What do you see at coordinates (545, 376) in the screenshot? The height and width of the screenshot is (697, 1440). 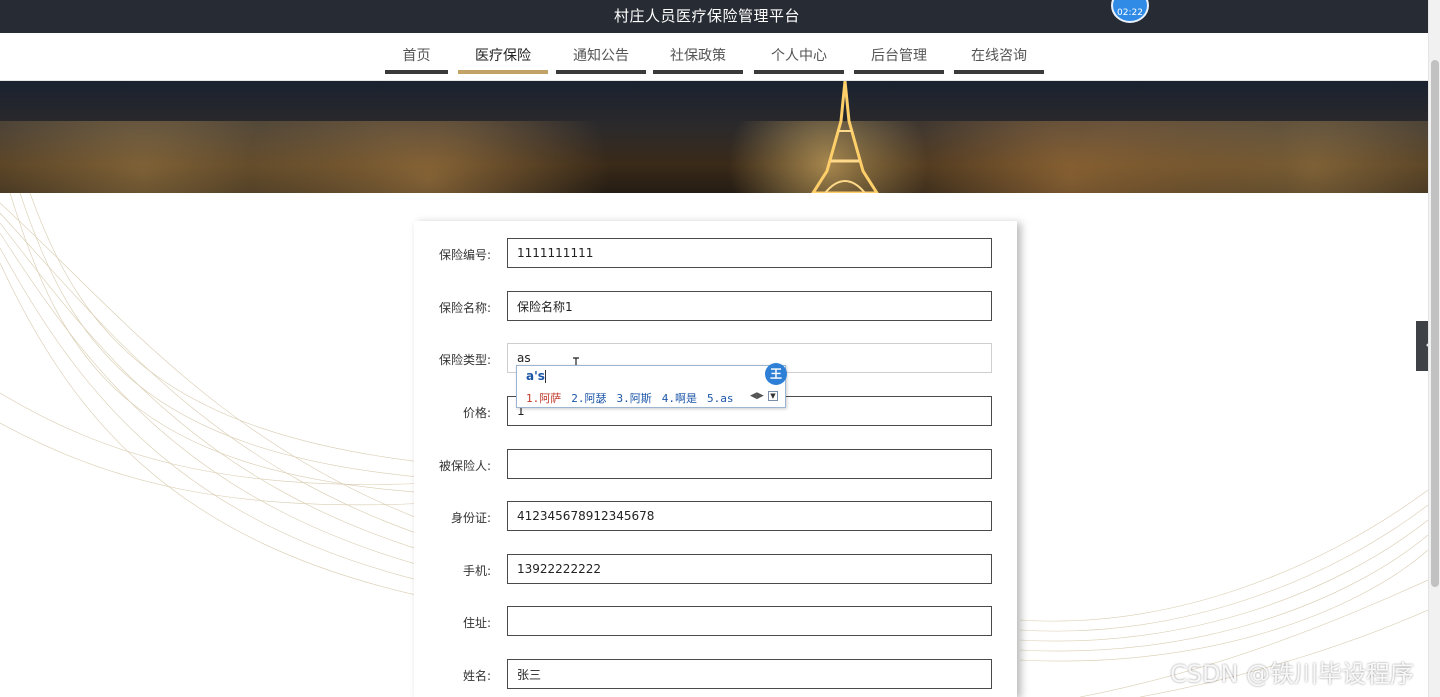 I see `ime-caret` at bounding box center [545, 376].